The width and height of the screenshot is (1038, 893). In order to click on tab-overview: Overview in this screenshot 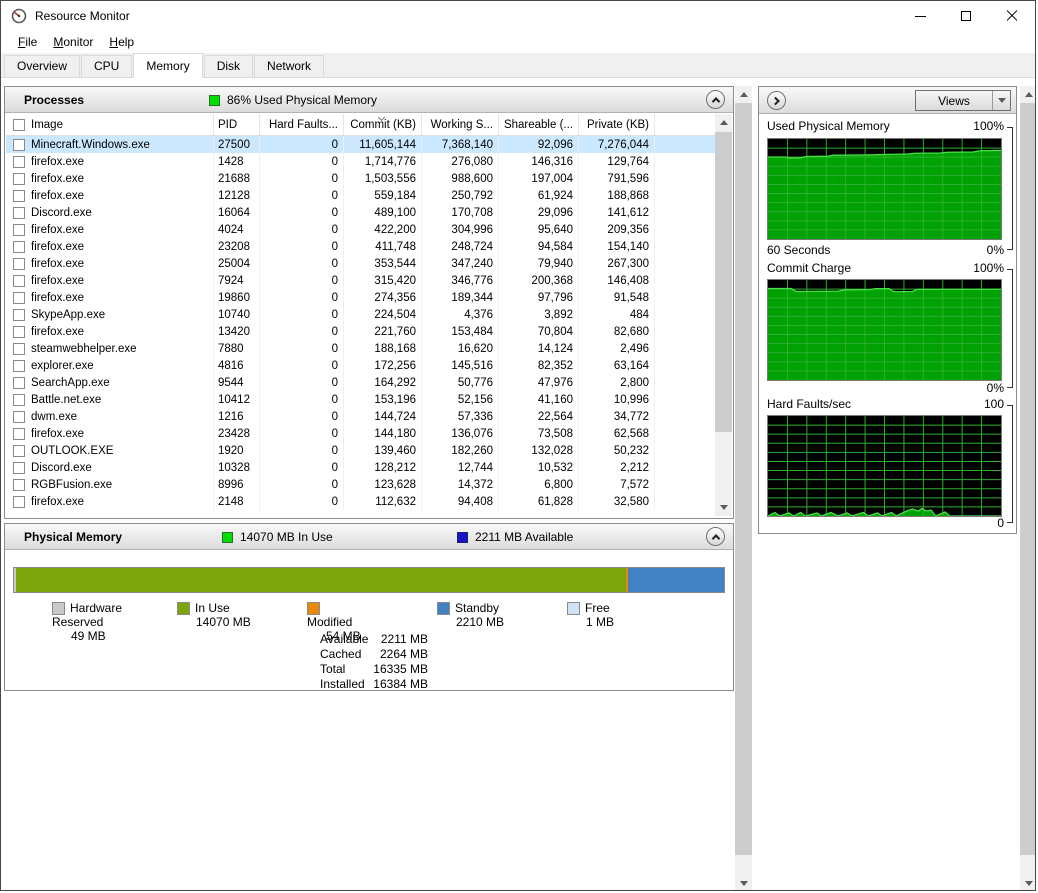, I will do `click(42, 66)`.